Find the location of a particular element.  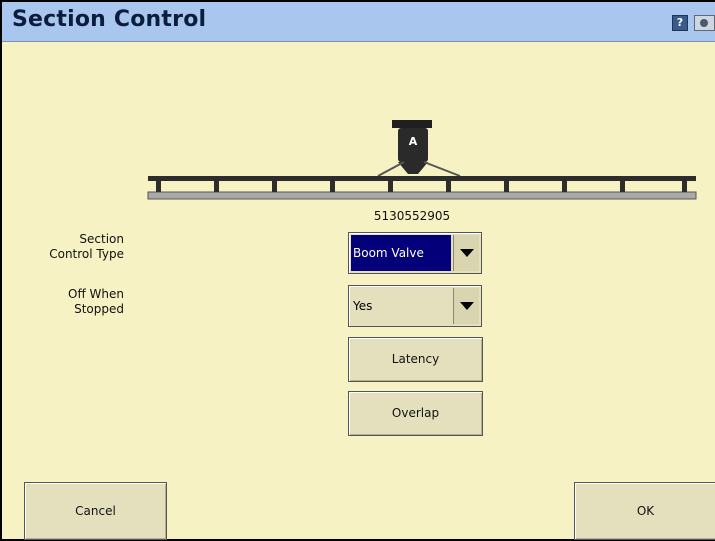

cancel-button: Cancel is located at coordinates (95, 511).